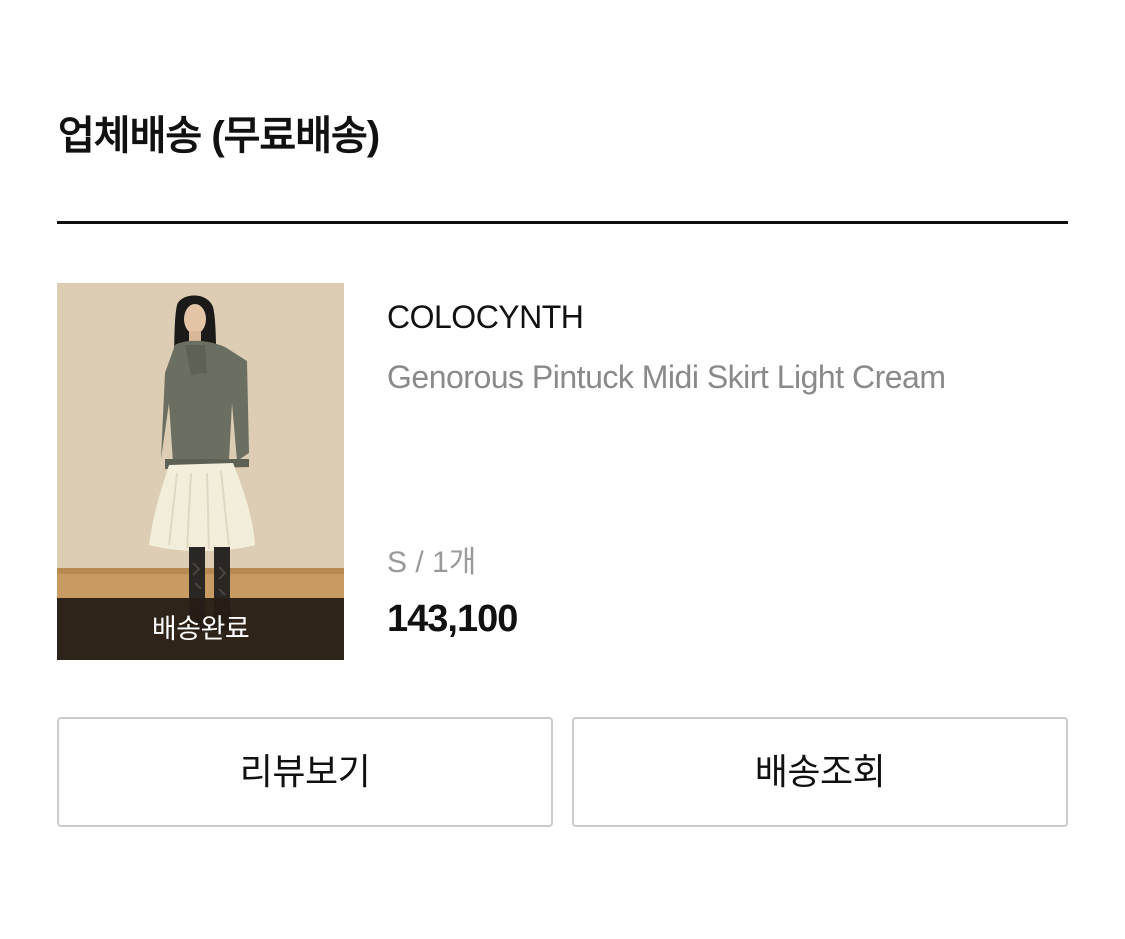  I want to click on brand-name: COLOCYNTH, so click(485, 317).